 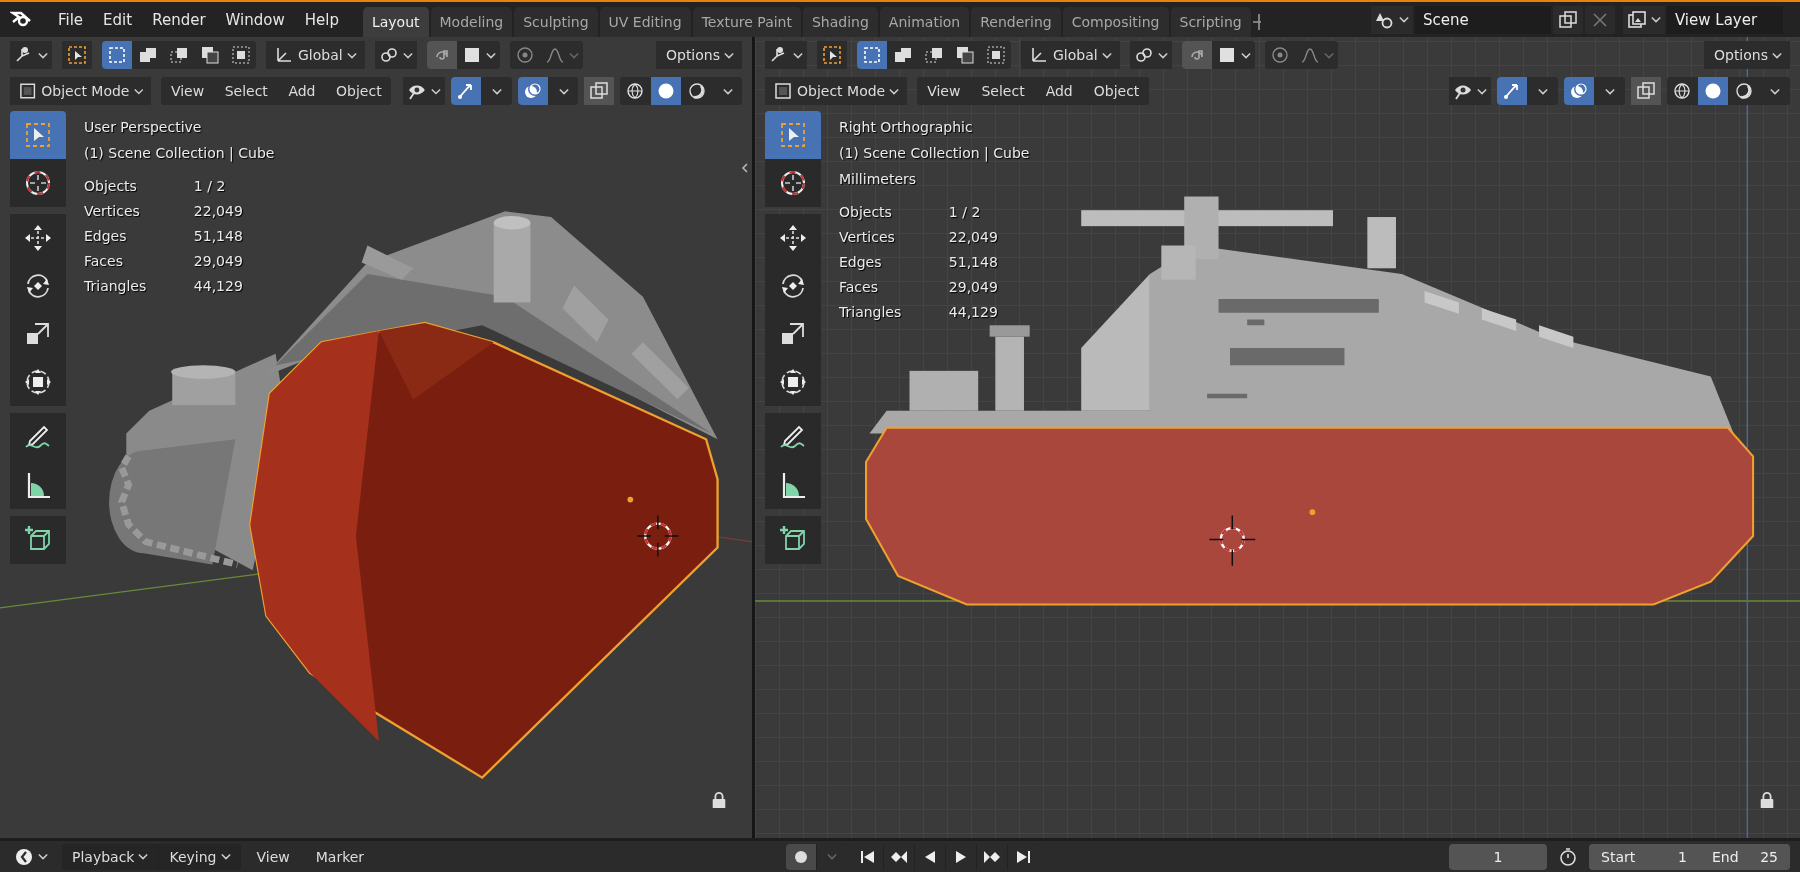 What do you see at coordinates (666, 91) in the screenshot?
I see `solid-shading-button` at bounding box center [666, 91].